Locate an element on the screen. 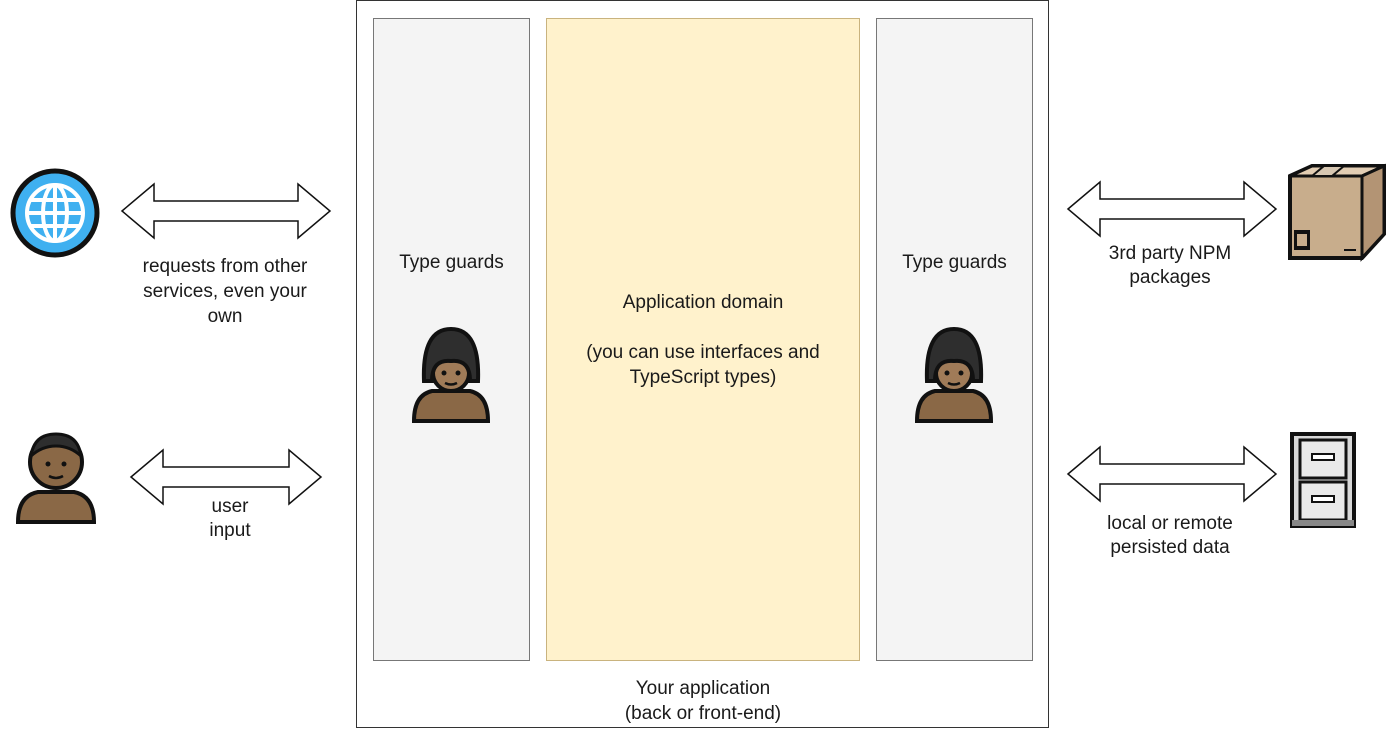 This screenshot has width=1400, height=732. npm-packages-label-line-1: 3rd party NPM is located at coordinates (1170, 253).